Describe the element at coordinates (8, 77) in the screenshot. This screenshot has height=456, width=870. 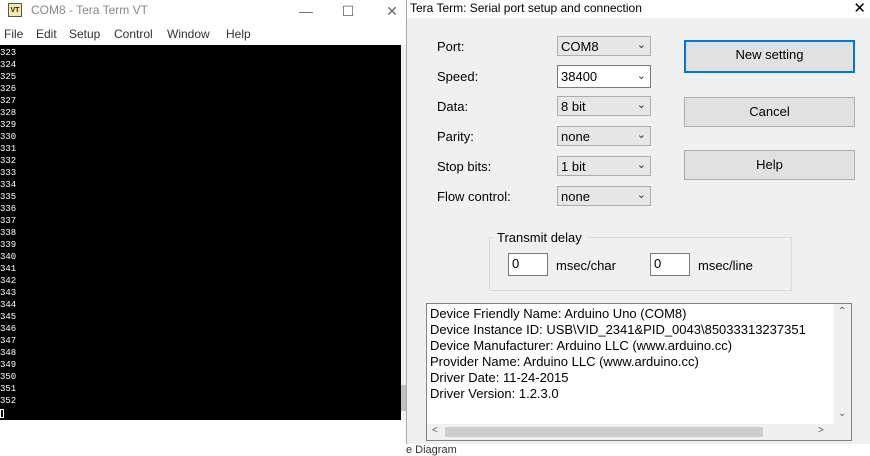
I see `terminal-line: 325` at that location.